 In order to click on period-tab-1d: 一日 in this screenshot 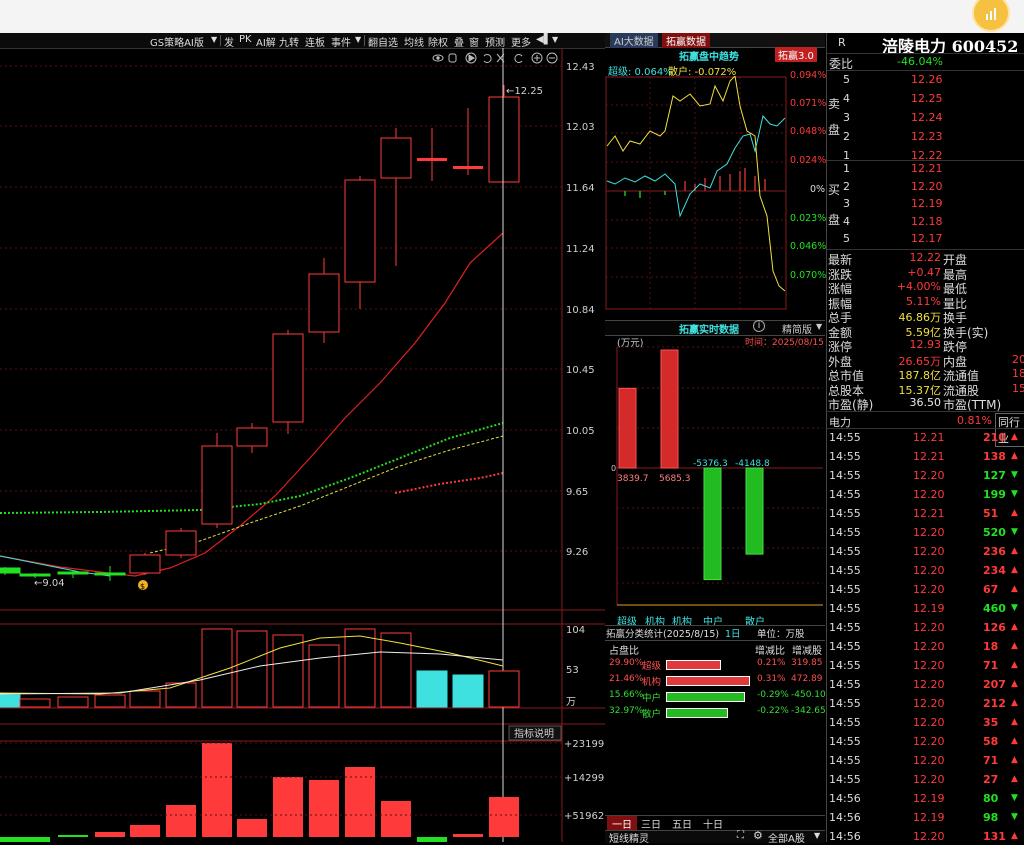, I will do `click(622, 823)`.